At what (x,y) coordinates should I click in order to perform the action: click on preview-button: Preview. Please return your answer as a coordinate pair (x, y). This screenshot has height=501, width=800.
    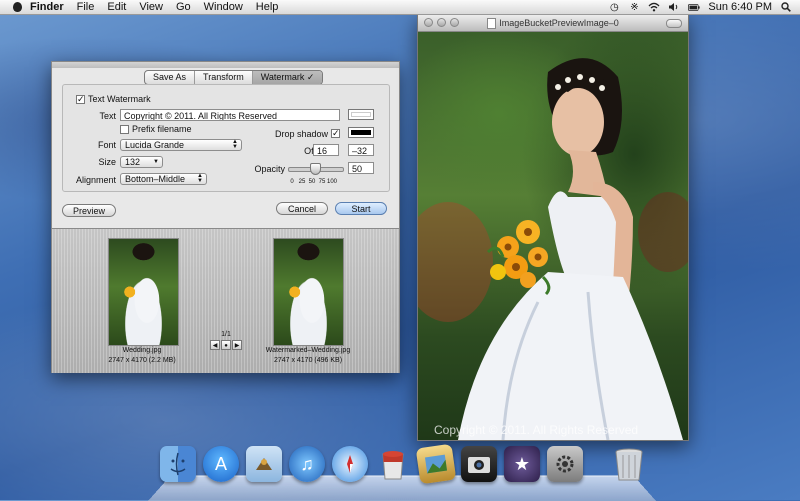
    Looking at the image, I should click on (89, 210).